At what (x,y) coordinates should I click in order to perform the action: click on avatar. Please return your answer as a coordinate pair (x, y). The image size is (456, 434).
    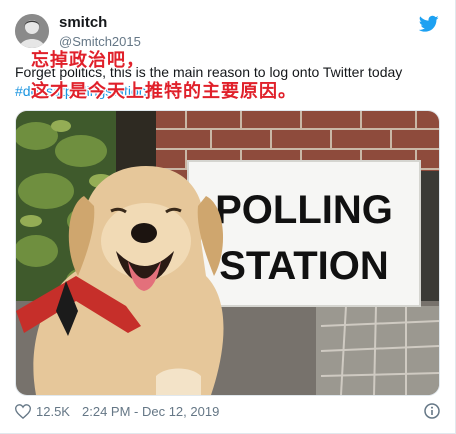
    Looking at the image, I should click on (32, 31).